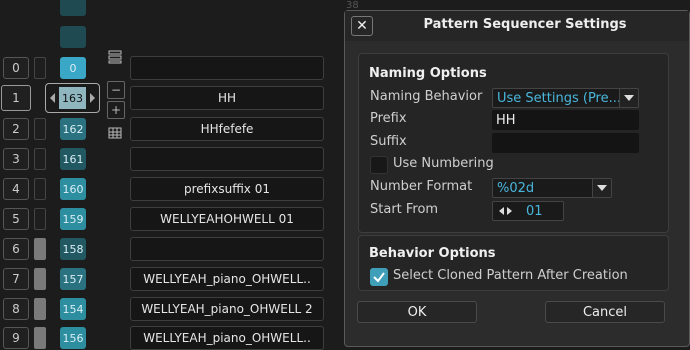 The width and height of the screenshot is (690, 350). What do you see at coordinates (501, 211) in the screenshot?
I see `decrement-arrow-icon` at bounding box center [501, 211].